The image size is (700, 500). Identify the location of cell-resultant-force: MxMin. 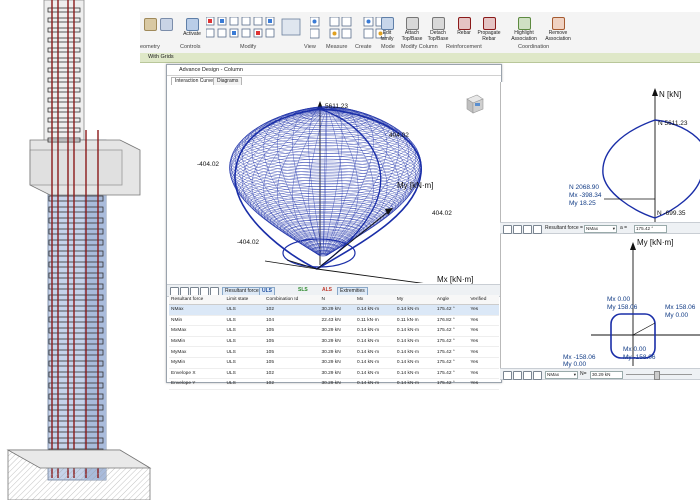
(197, 342).